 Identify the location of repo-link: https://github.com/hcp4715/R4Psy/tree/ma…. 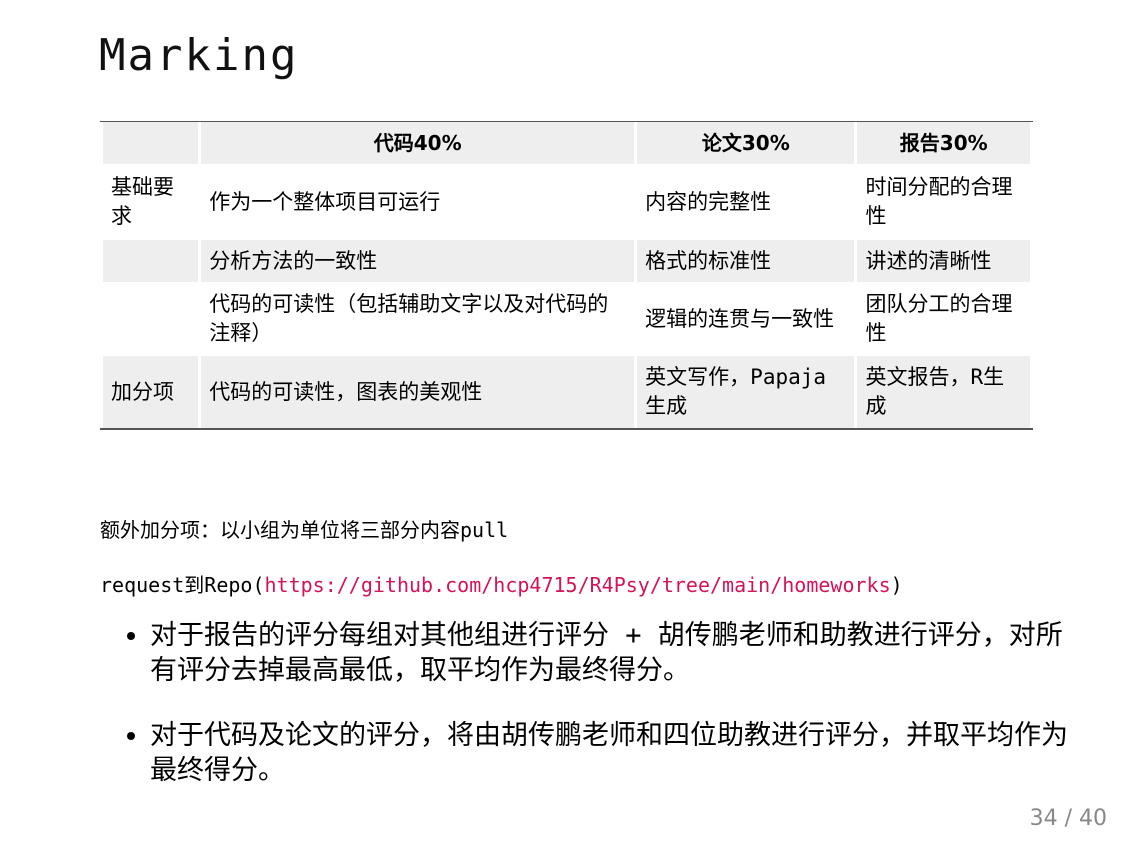
(578, 585).